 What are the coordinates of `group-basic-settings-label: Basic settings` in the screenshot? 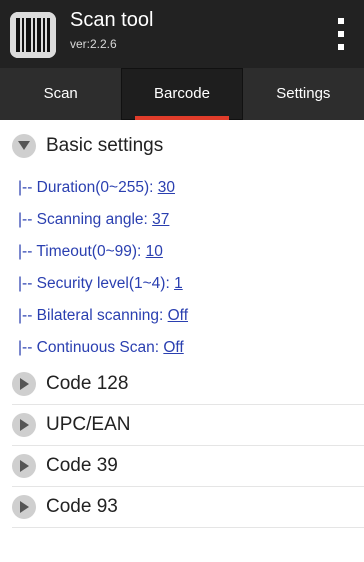 It's located at (105, 145).